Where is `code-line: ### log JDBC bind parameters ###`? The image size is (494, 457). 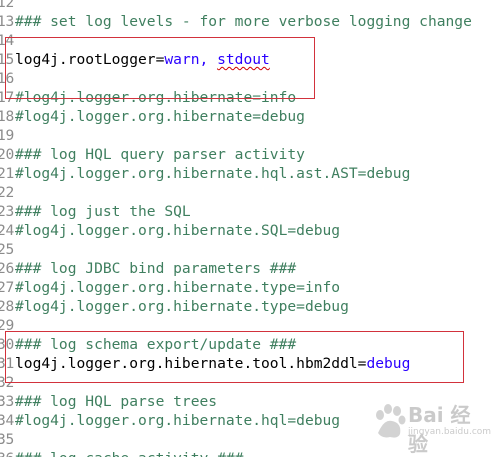 code-line: ### log JDBC bind parameters ### is located at coordinates (155, 268).